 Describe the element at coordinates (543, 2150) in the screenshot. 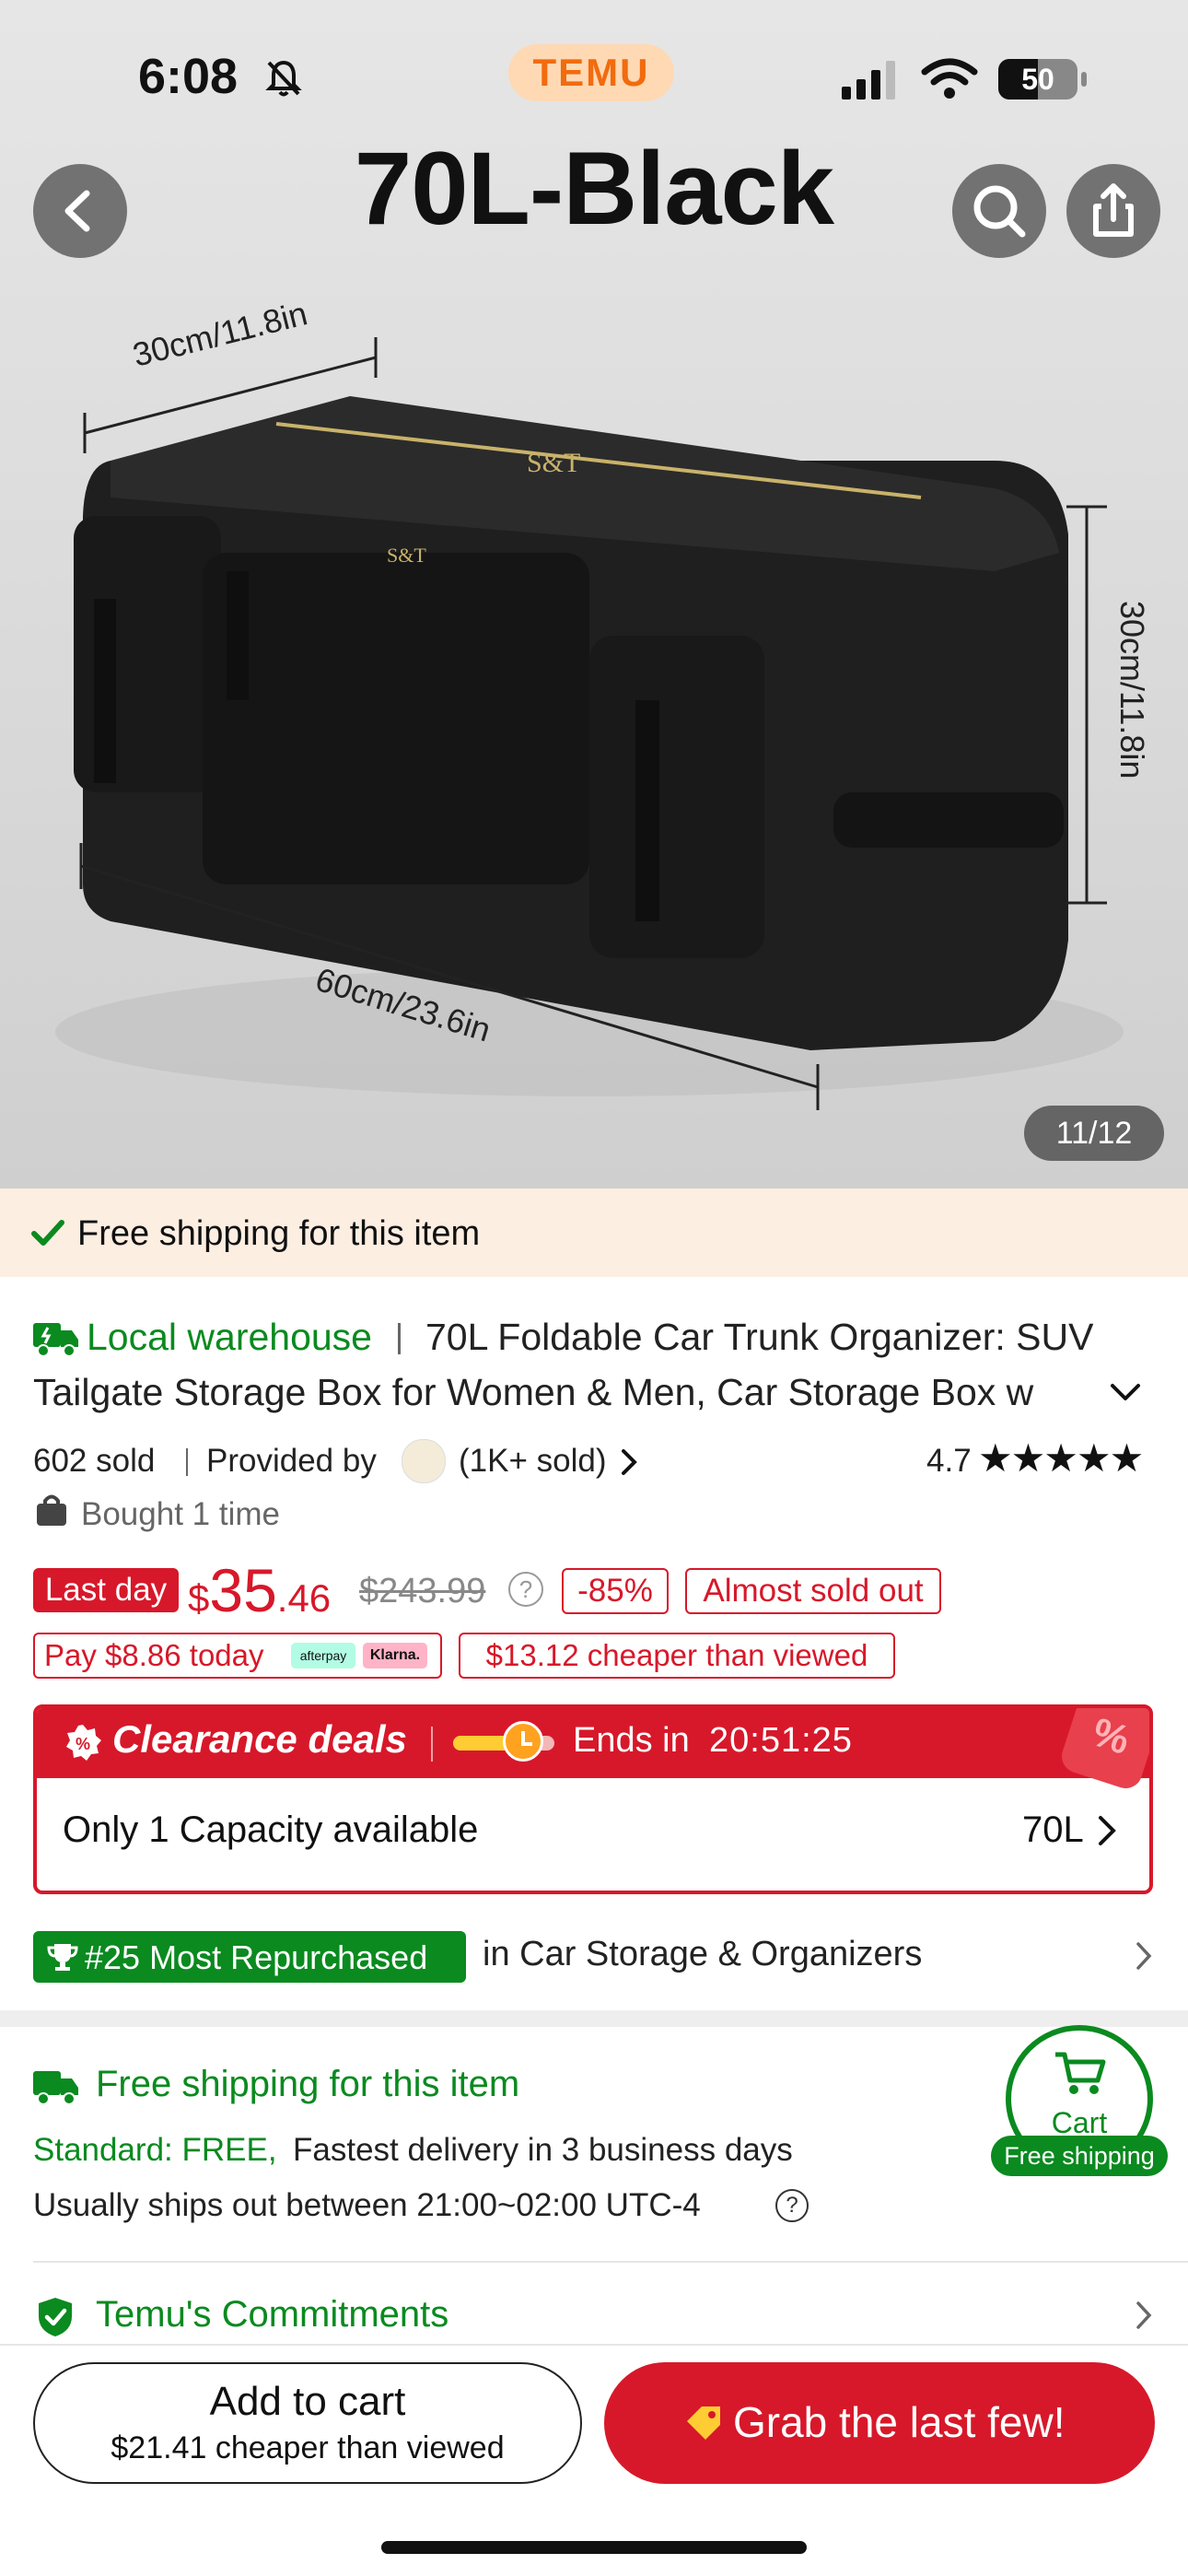

I see `fastest-delivery: Fastest delivery in 3 business days` at that location.